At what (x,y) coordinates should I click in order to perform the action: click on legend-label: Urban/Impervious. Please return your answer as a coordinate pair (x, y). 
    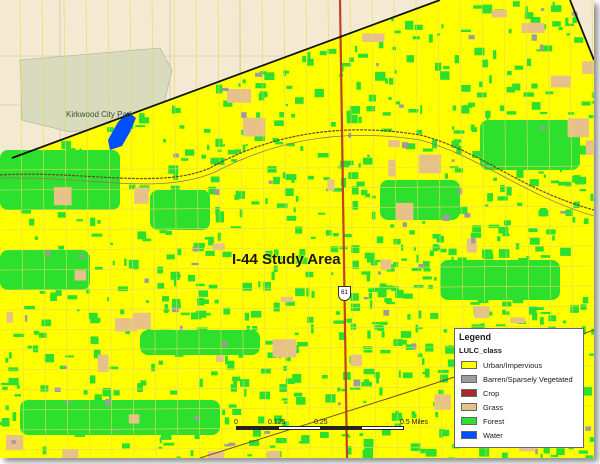
    Looking at the image, I should click on (513, 365).